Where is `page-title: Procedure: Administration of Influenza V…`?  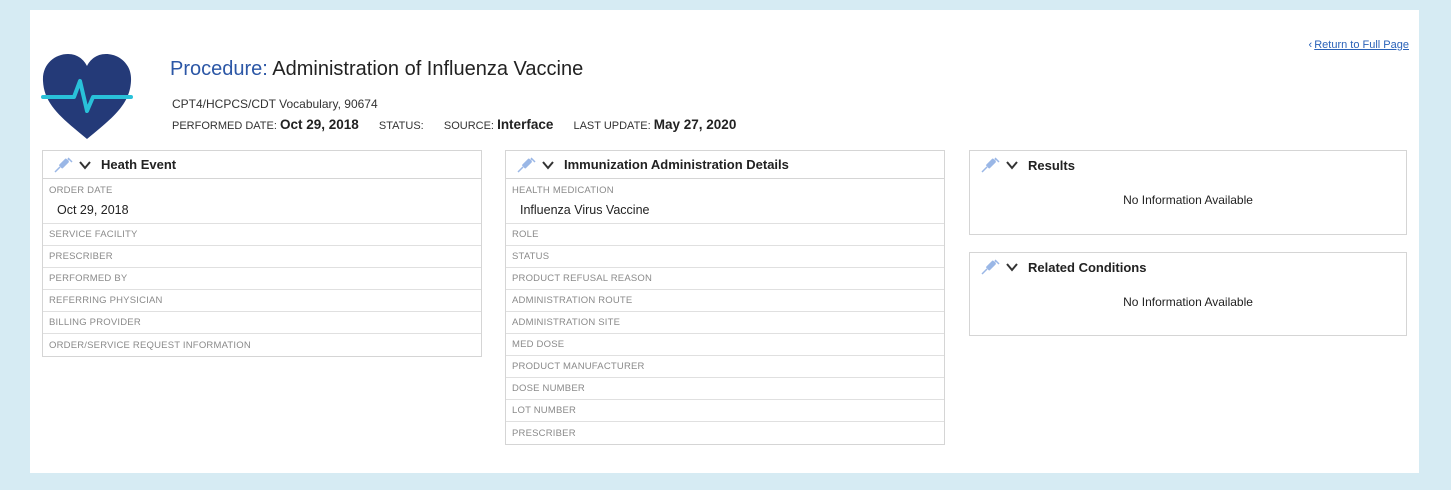 page-title: Procedure: Administration of Influenza V… is located at coordinates (377, 69).